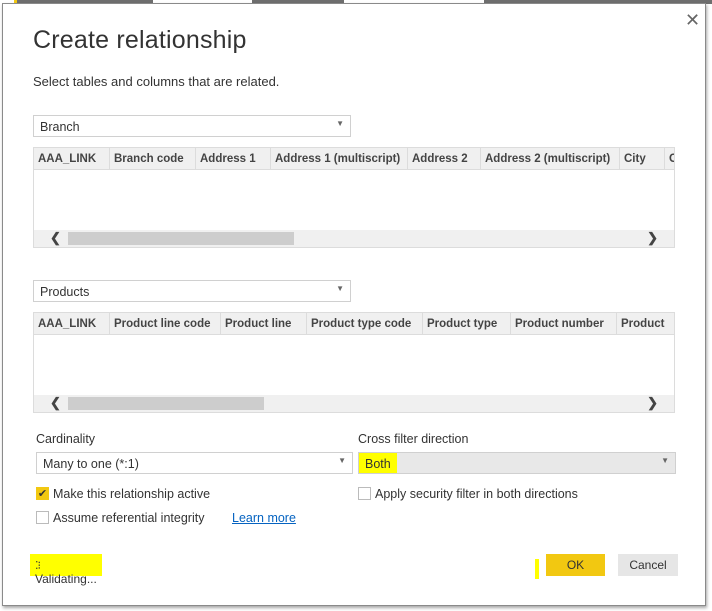 The height and width of the screenshot is (611, 712). What do you see at coordinates (575, 565) in the screenshot?
I see `ok-button: OK` at bounding box center [575, 565].